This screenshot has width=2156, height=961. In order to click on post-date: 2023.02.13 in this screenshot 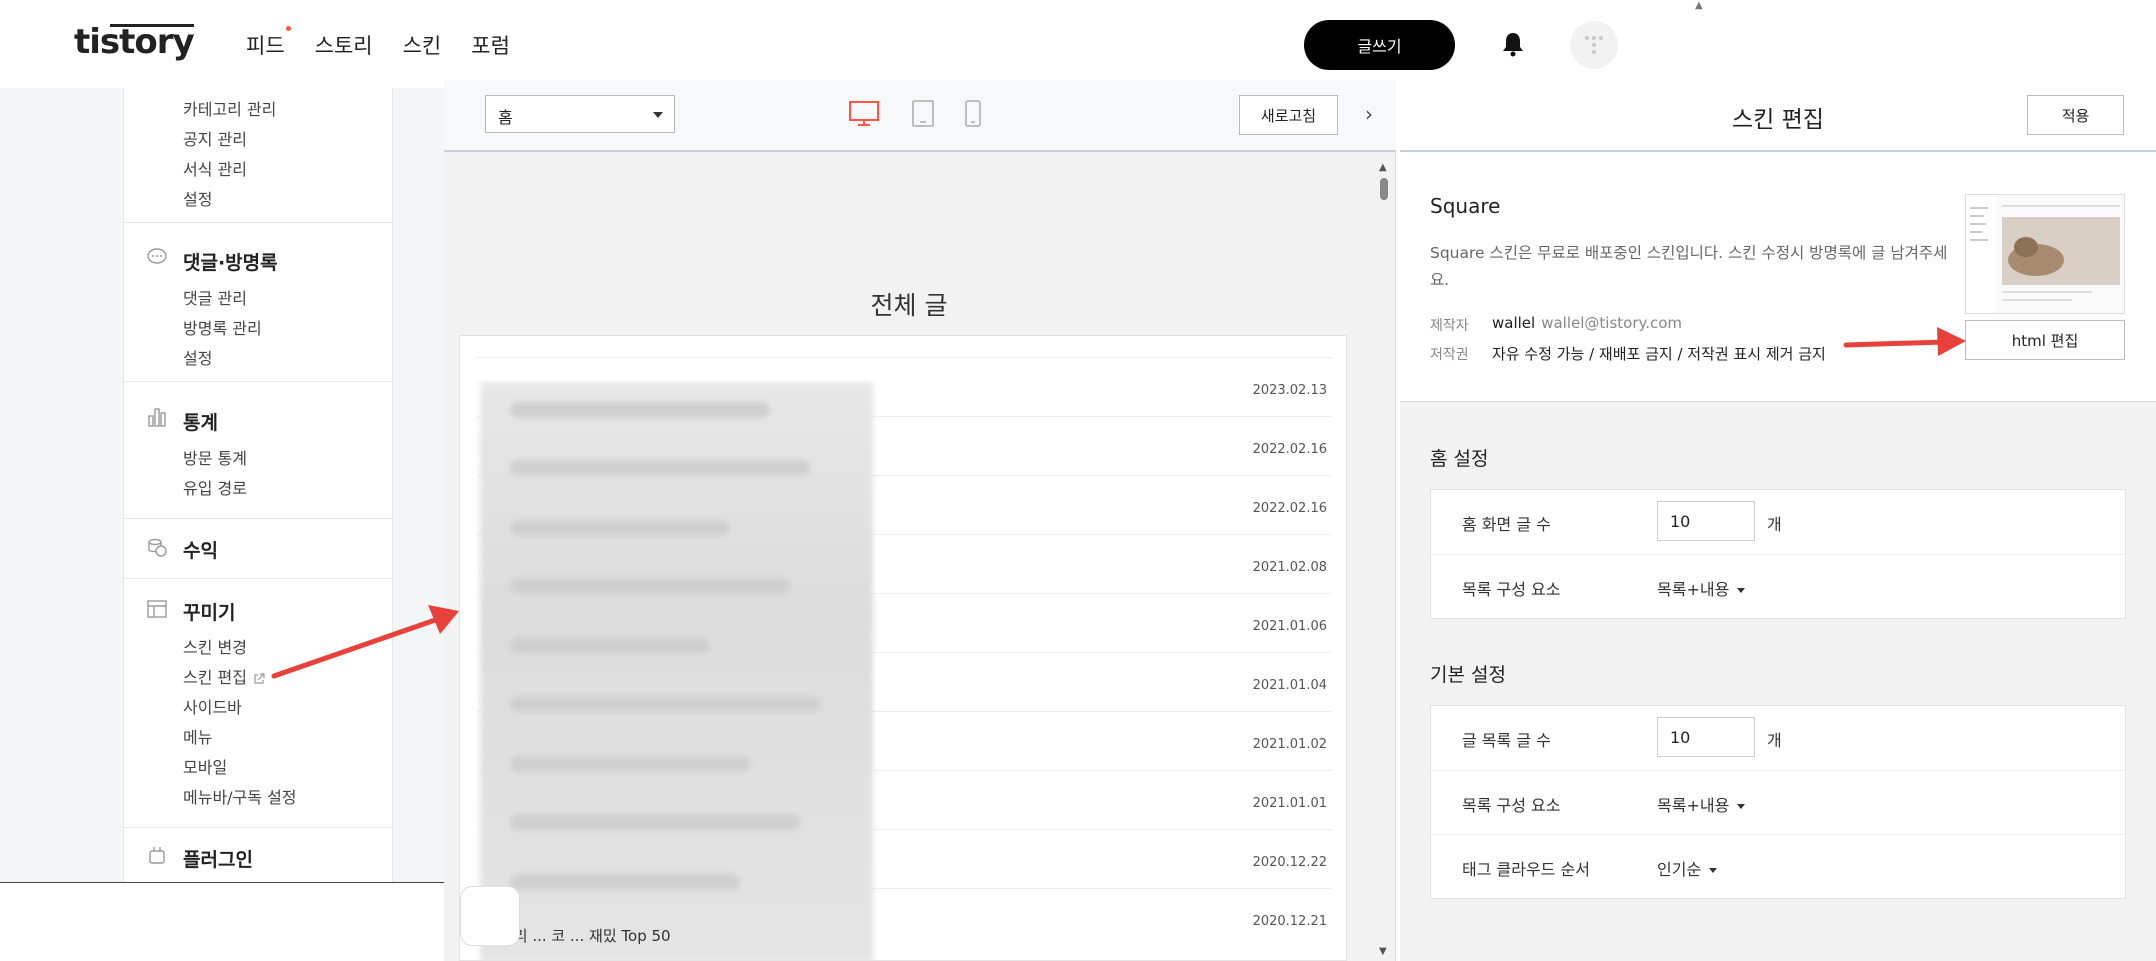, I will do `click(1289, 390)`.